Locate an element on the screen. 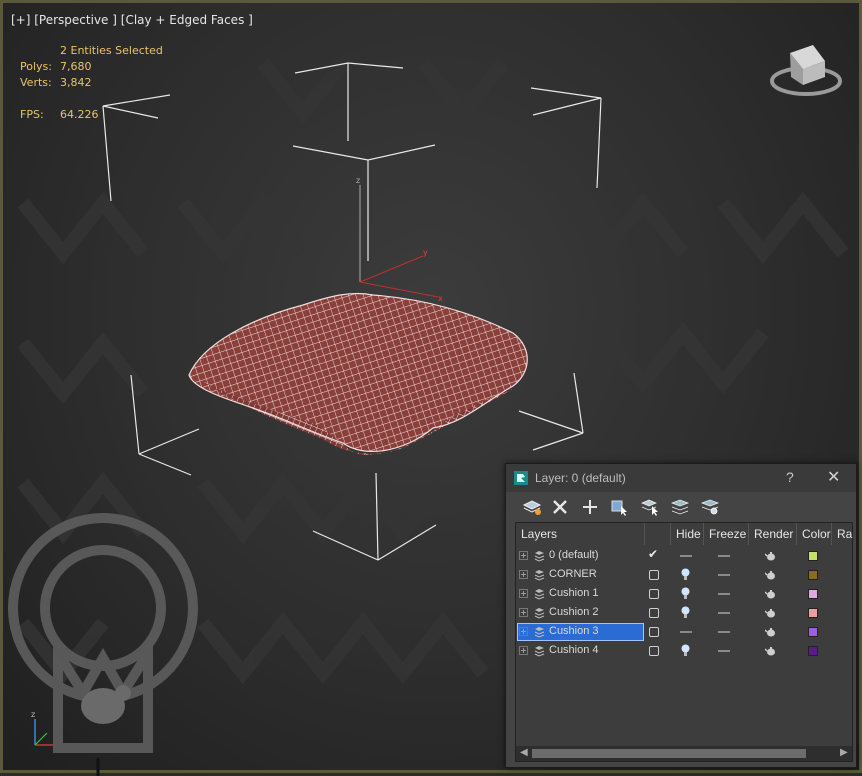 The height and width of the screenshot is (776, 862). viewport-view-menu: [Perspective ] is located at coordinates (75, 20).